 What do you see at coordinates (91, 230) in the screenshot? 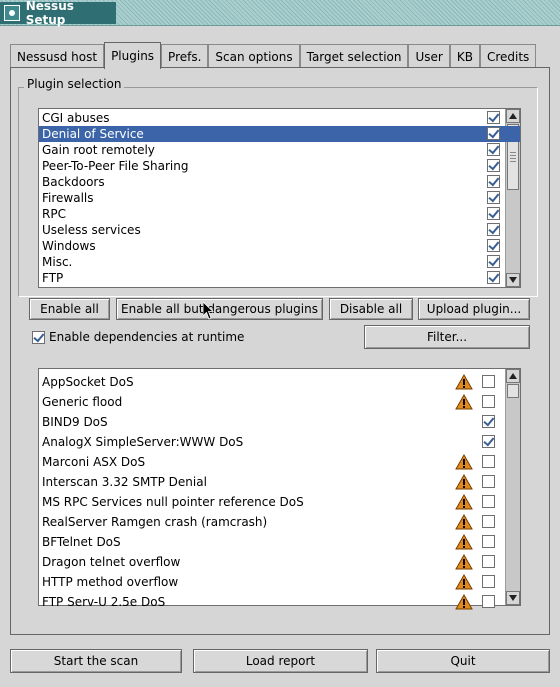
I see `plugin-family-name: Useless services` at bounding box center [91, 230].